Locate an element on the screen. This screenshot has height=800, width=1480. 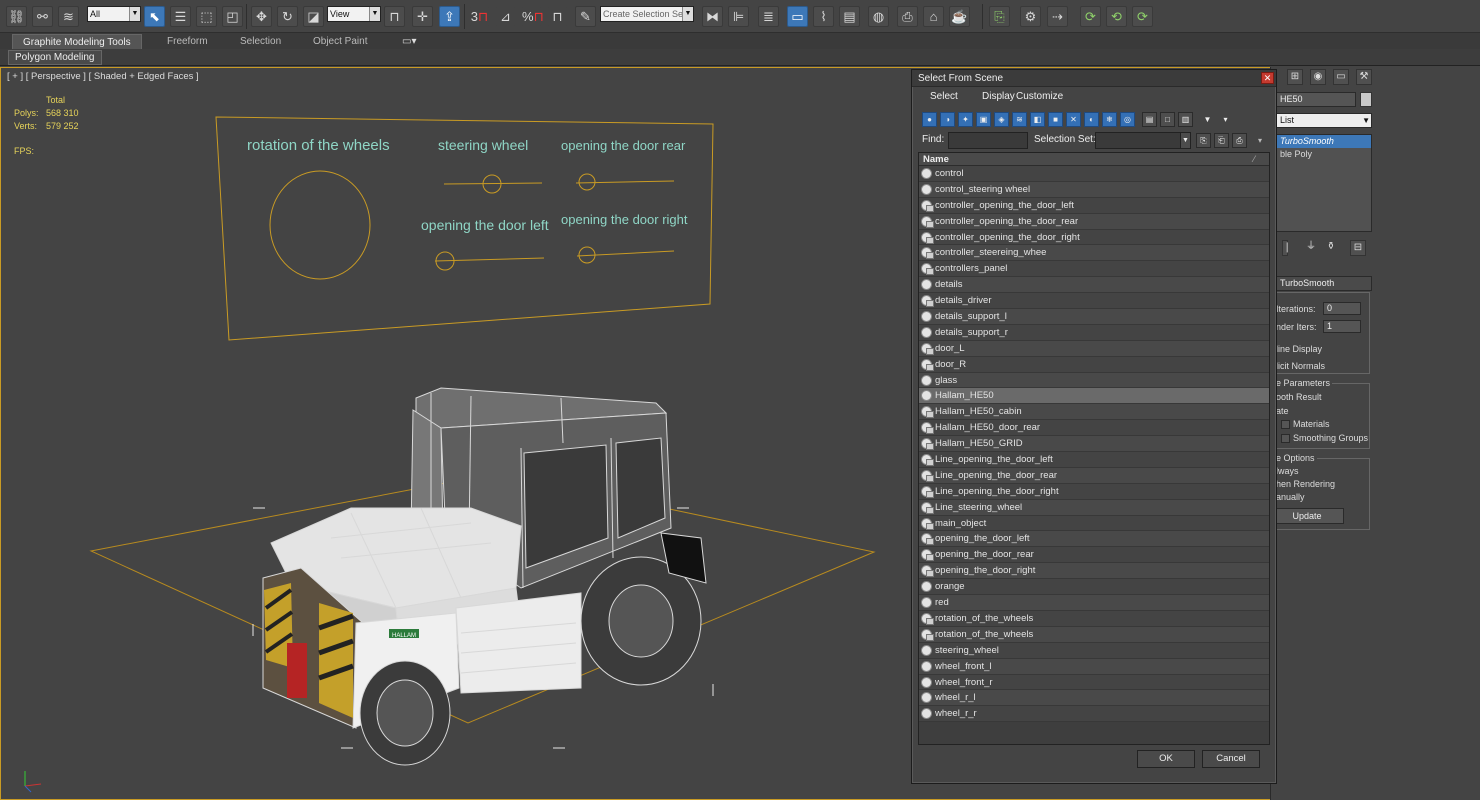
display-invert-icon: ▥ is located at coordinates (1185, 119).